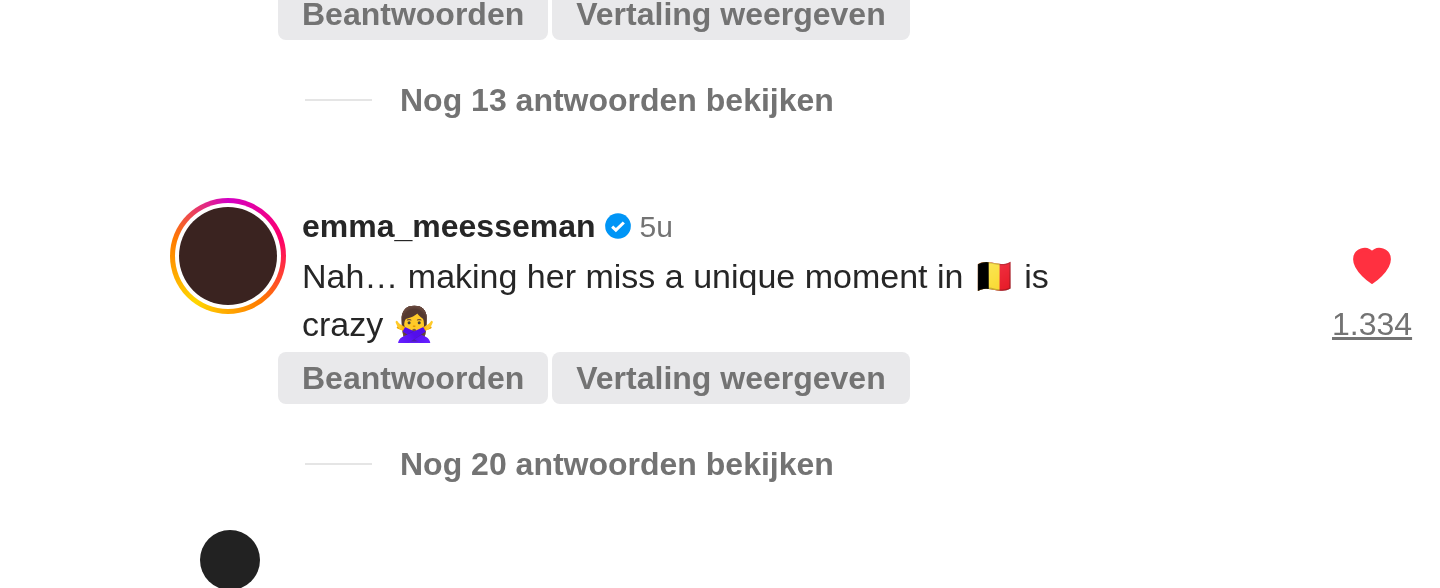 The width and height of the screenshot is (1440, 588). Describe the element at coordinates (617, 100) in the screenshot. I see `view-replies-link: Nog 13 antwoorden bekijken` at that location.